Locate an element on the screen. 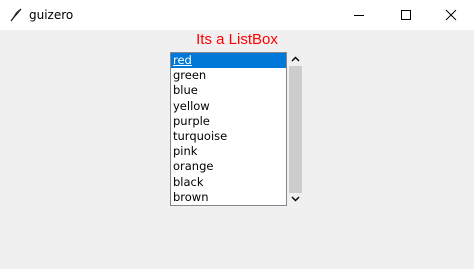 The height and width of the screenshot is (269, 474). minimize-icon is located at coordinates (359, 15).